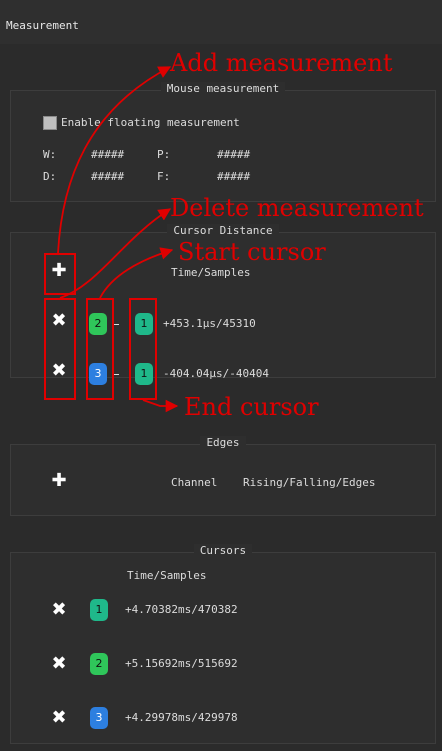 The image size is (442, 751). What do you see at coordinates (252, 252) in the screenshot?
I see `start-cursor-annotation: Start cursor` at bounding box center [252, 252].